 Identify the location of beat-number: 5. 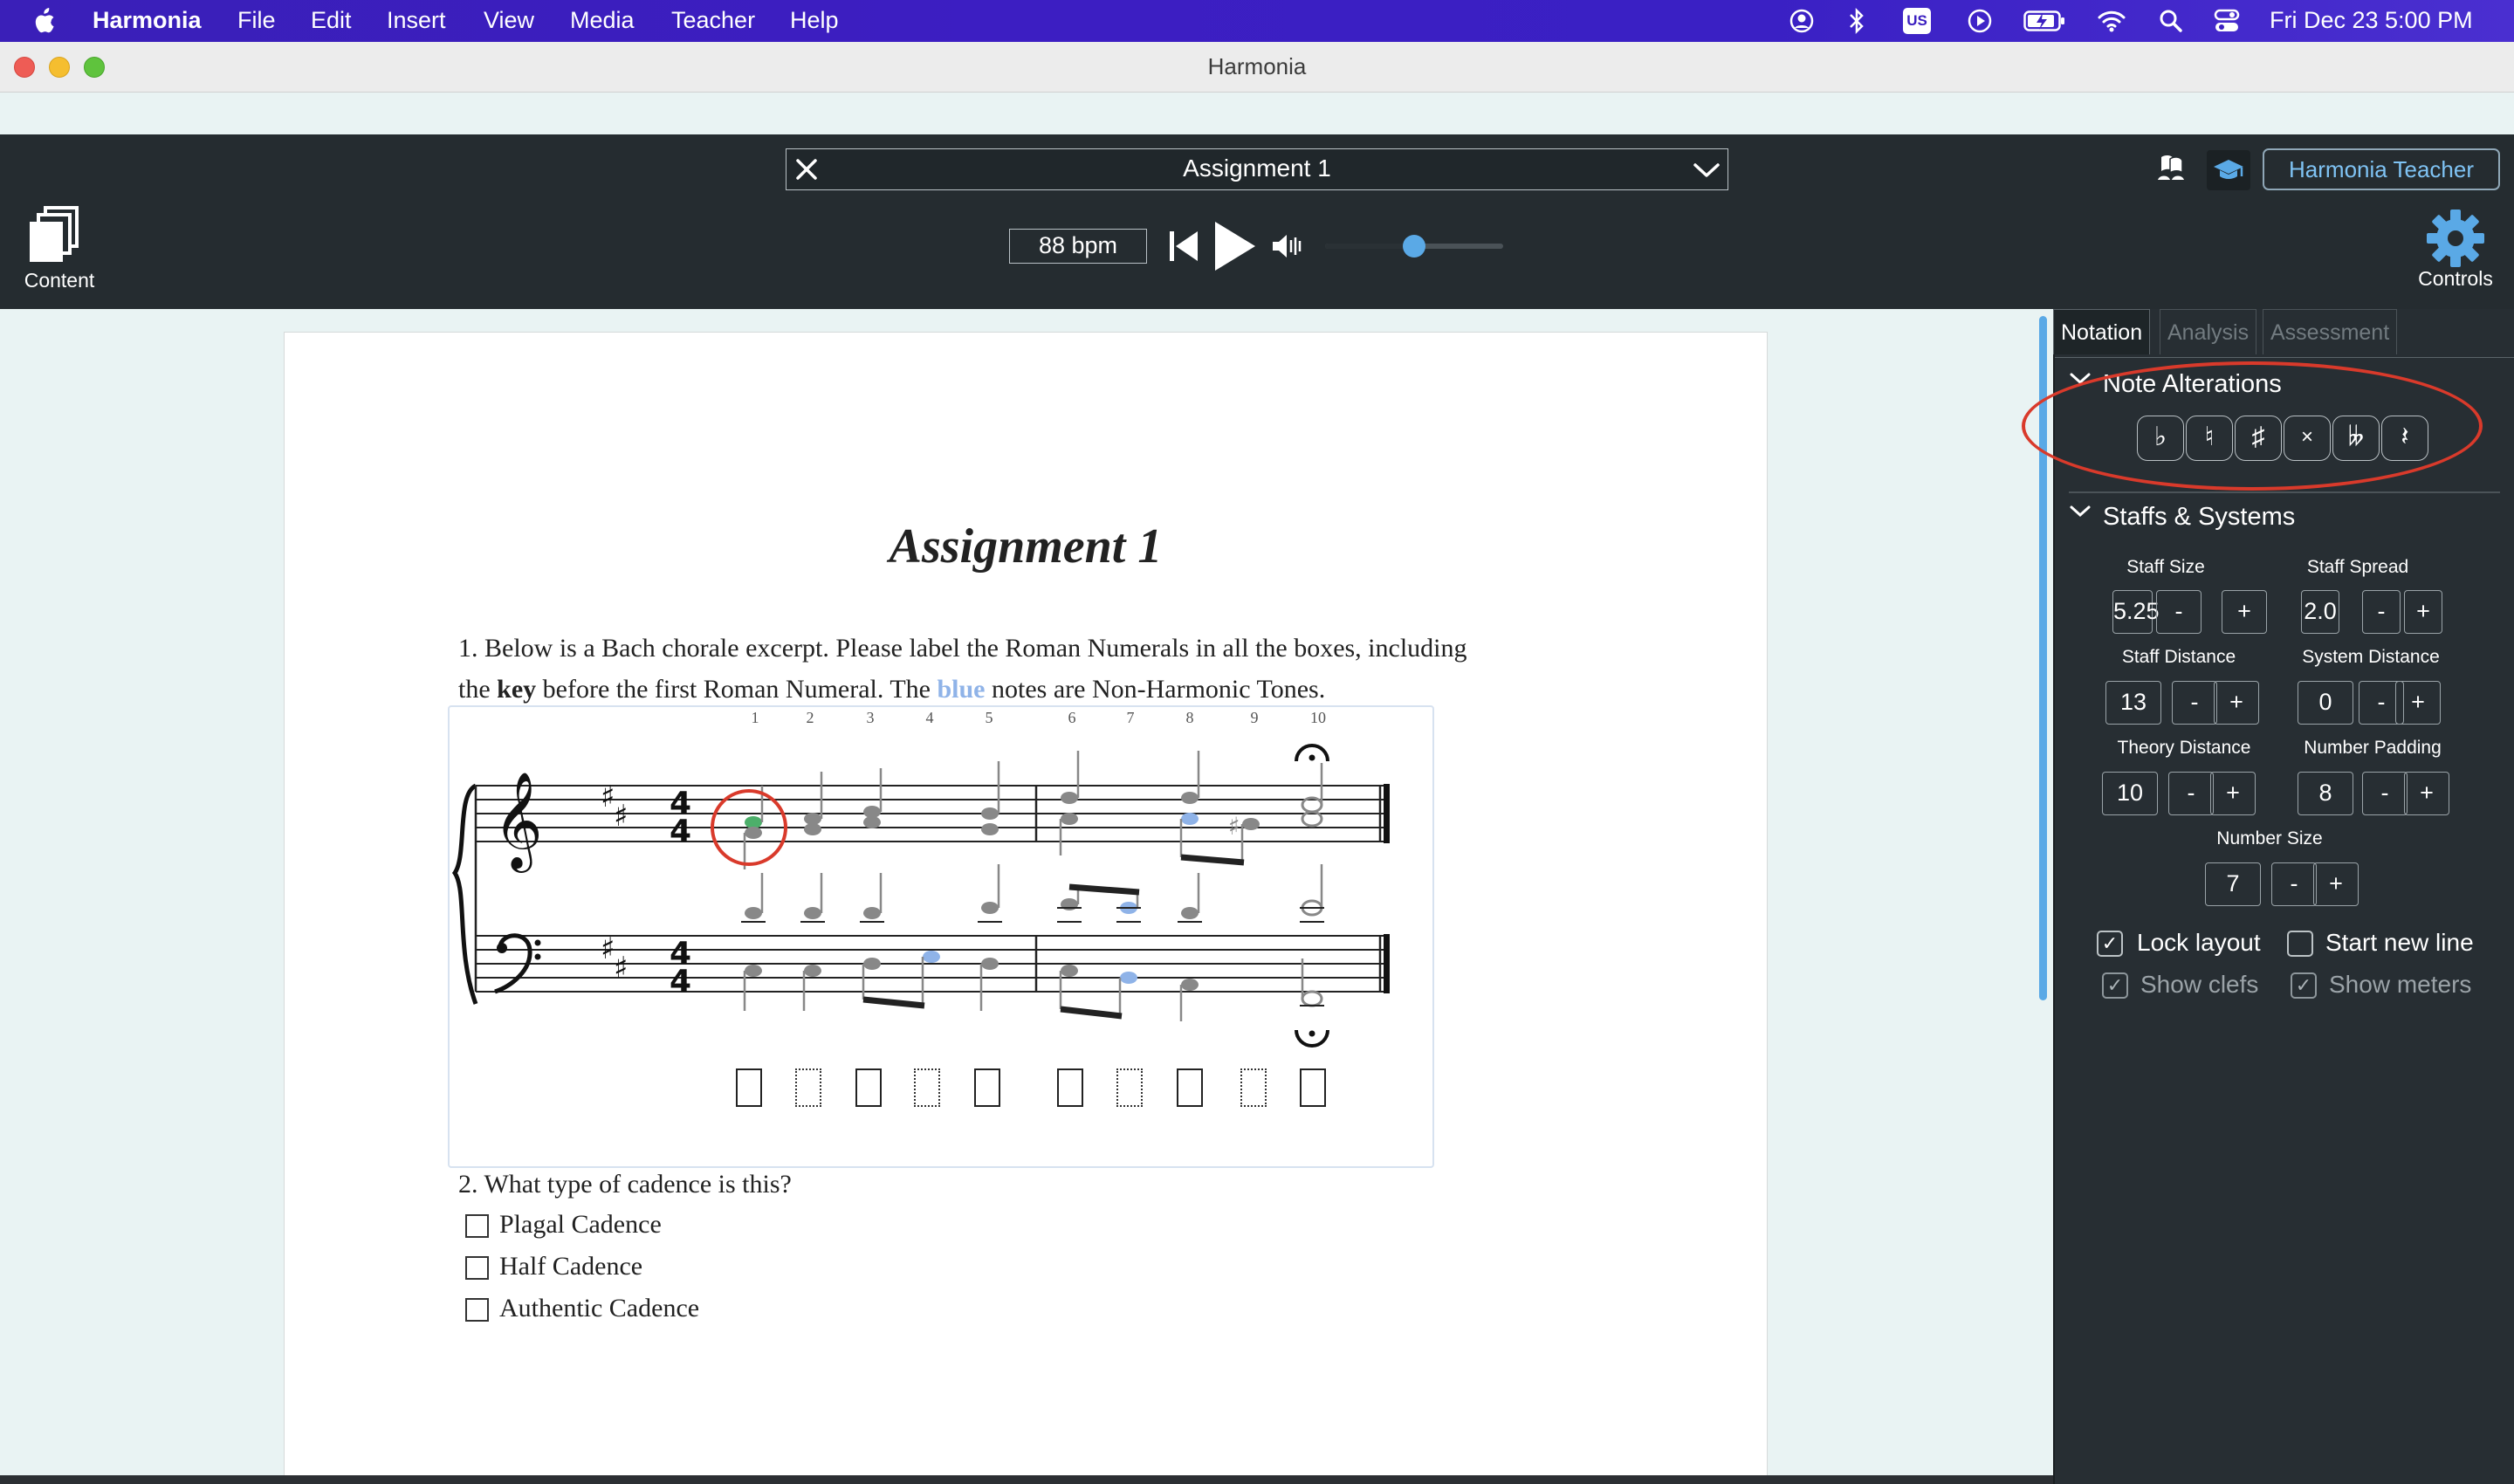
(989, 717).